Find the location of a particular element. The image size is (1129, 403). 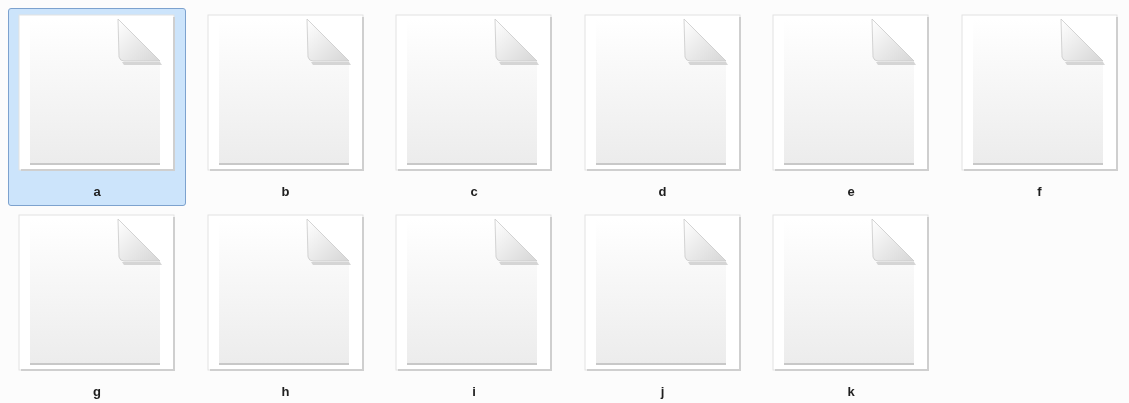

file-item: g is located at coordinates (97, 305).